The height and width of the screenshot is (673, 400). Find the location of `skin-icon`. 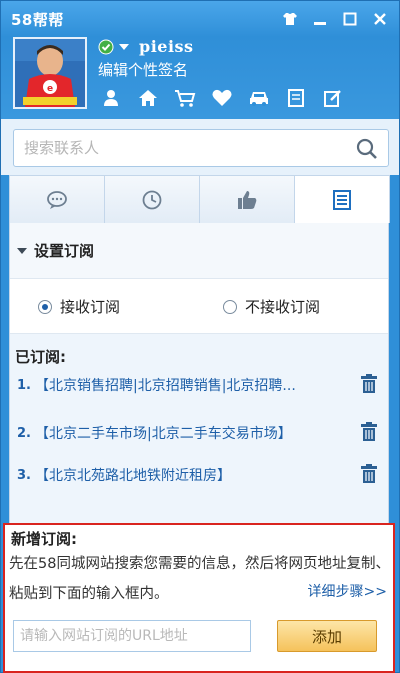

skin-icon is located at coordinates (290, 19).